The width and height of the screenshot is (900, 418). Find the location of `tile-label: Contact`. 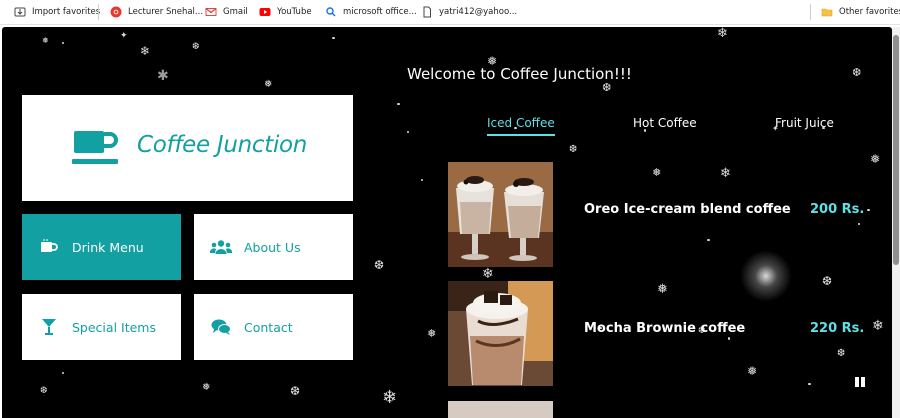

tile-label: Contact is located at coordinates (268, 327).